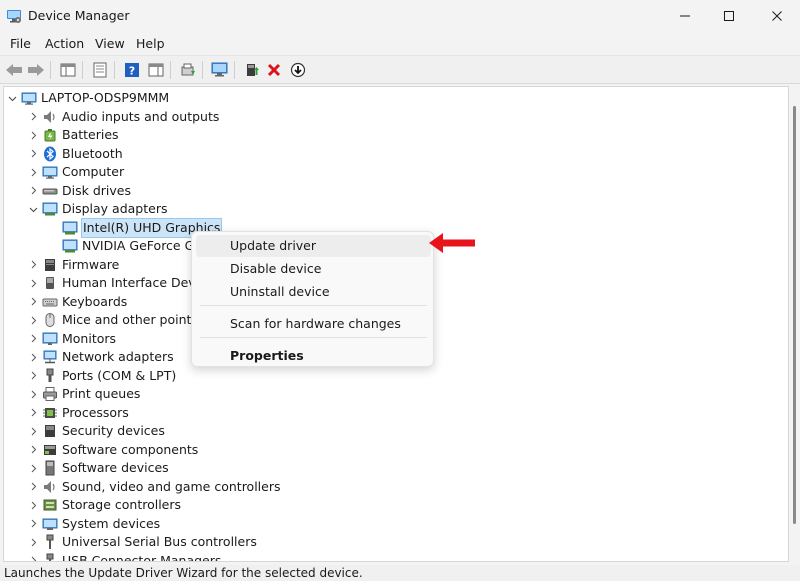 This screenshot has height=581, width=800. Describe the element at coordinates (79, 191) in the screenshot. I see `tree-item-disk-drives: Disk drives` at that location.